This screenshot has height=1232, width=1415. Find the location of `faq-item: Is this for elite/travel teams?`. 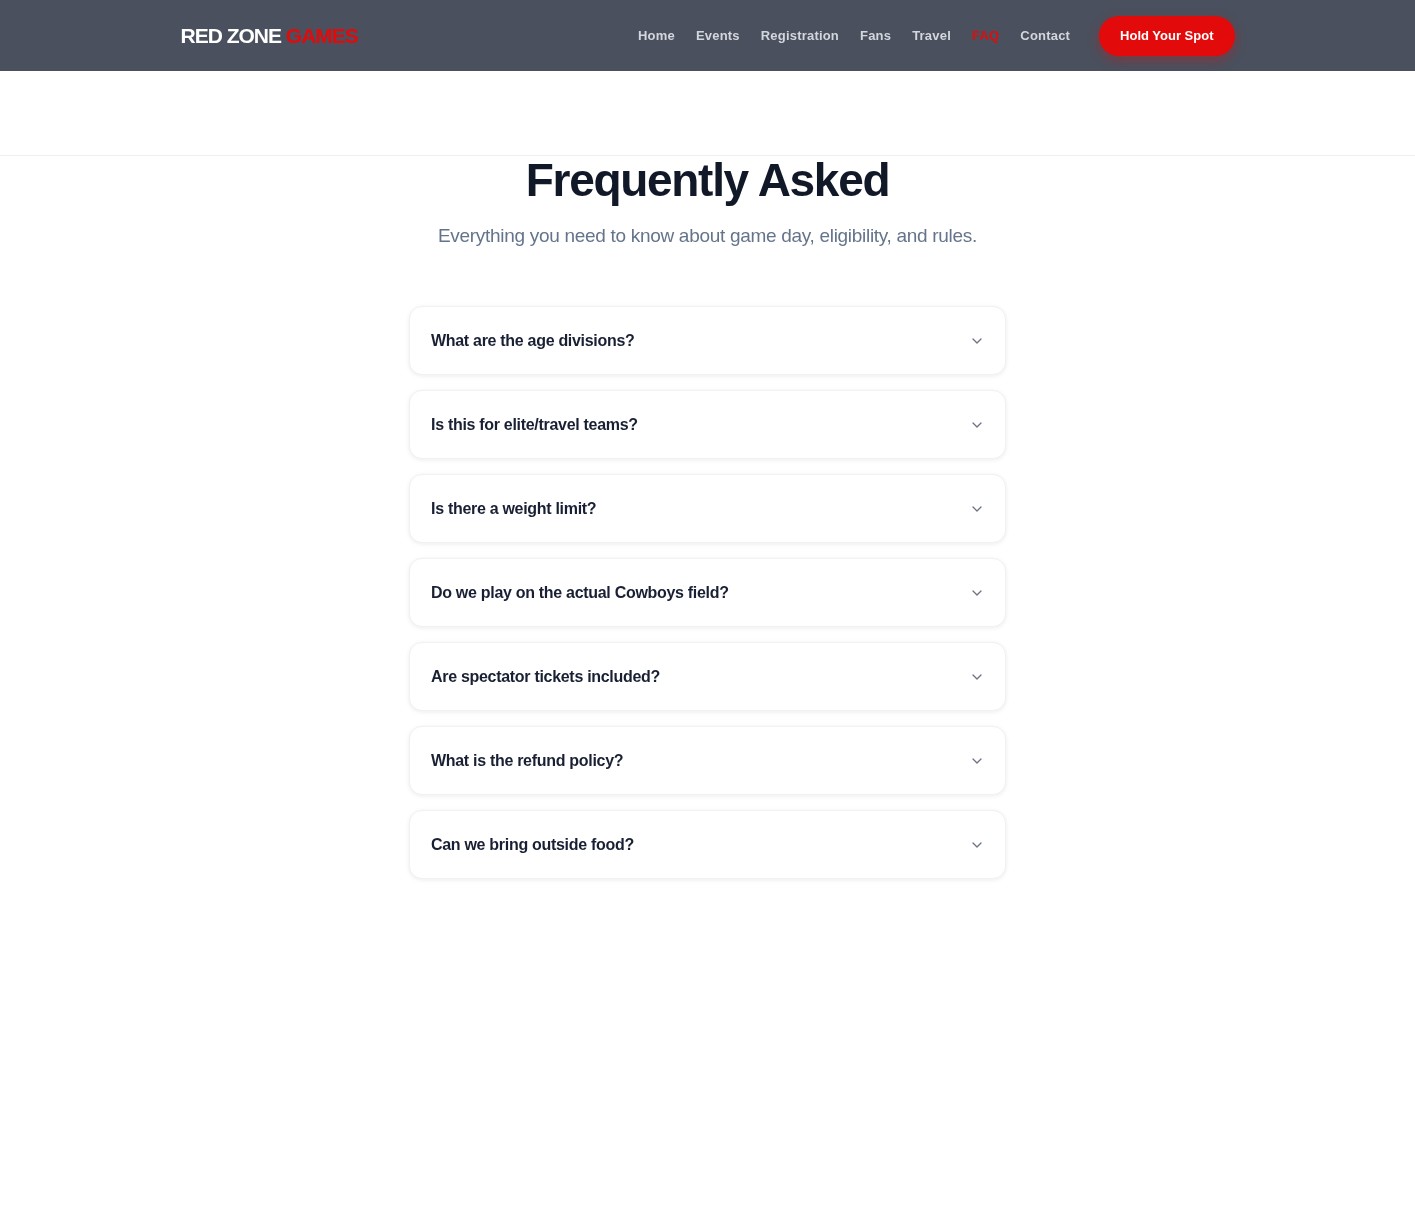

faq-item: Is this for elite/travel teams? is located at coordinates (707, 424).